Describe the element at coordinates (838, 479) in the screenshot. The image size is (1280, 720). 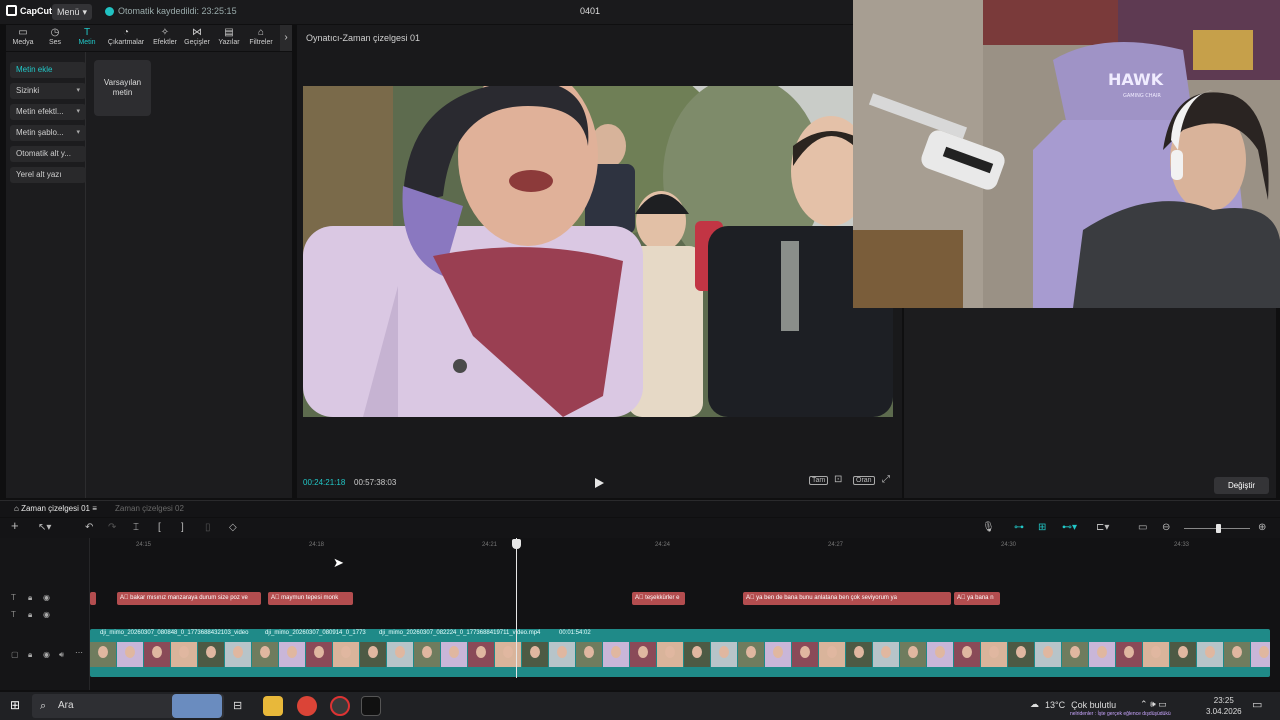
I see `screenshot-icon: ⊡` at that location.